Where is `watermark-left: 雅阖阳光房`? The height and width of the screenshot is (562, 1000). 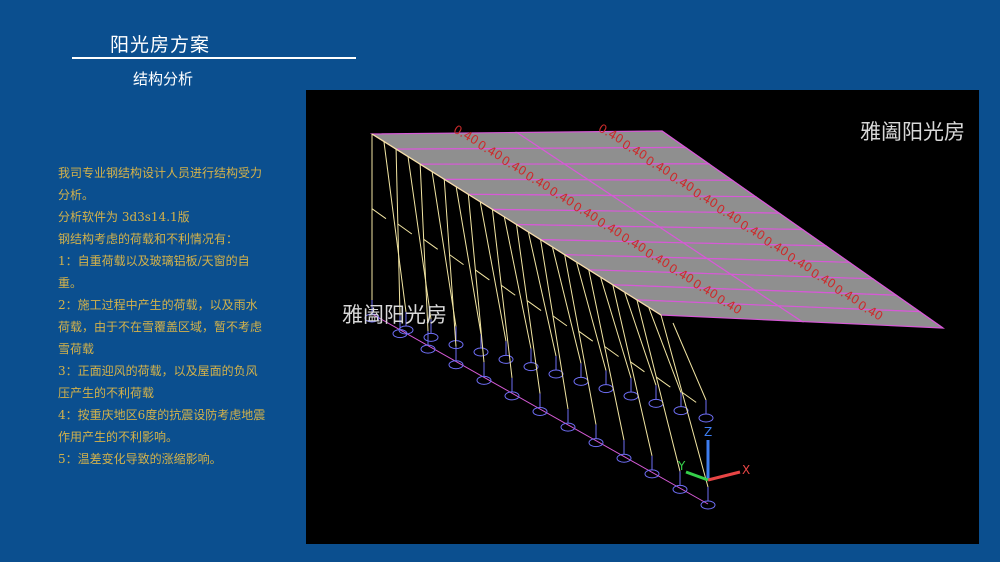
watermark-left: 雅阖阳光房 is located at coordinates (394, 315).